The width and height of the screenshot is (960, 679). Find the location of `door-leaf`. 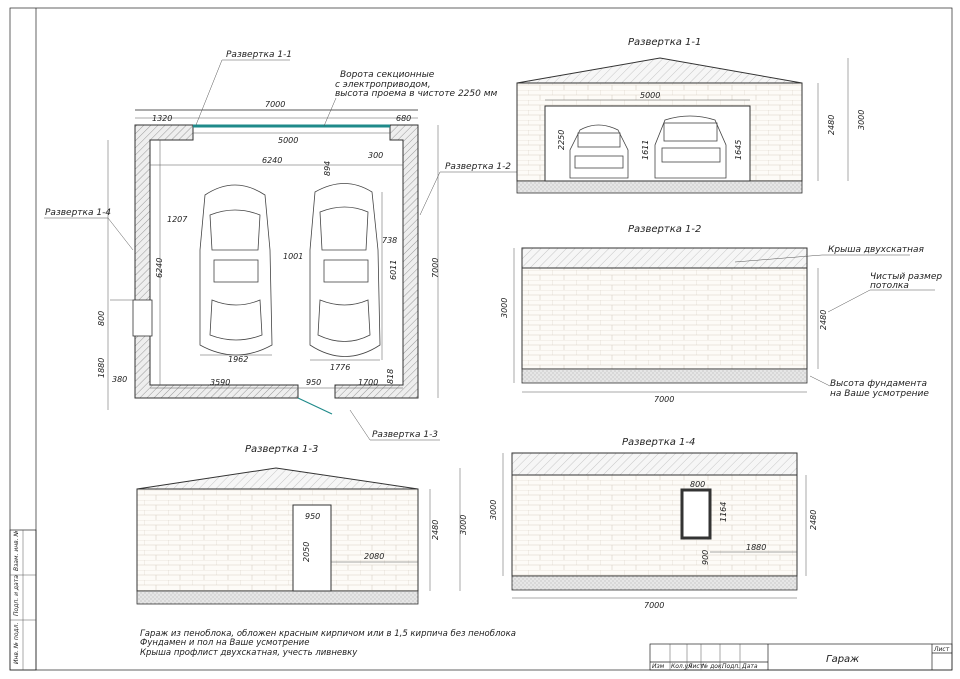

door-leaf is located at coordinates (315, 406).